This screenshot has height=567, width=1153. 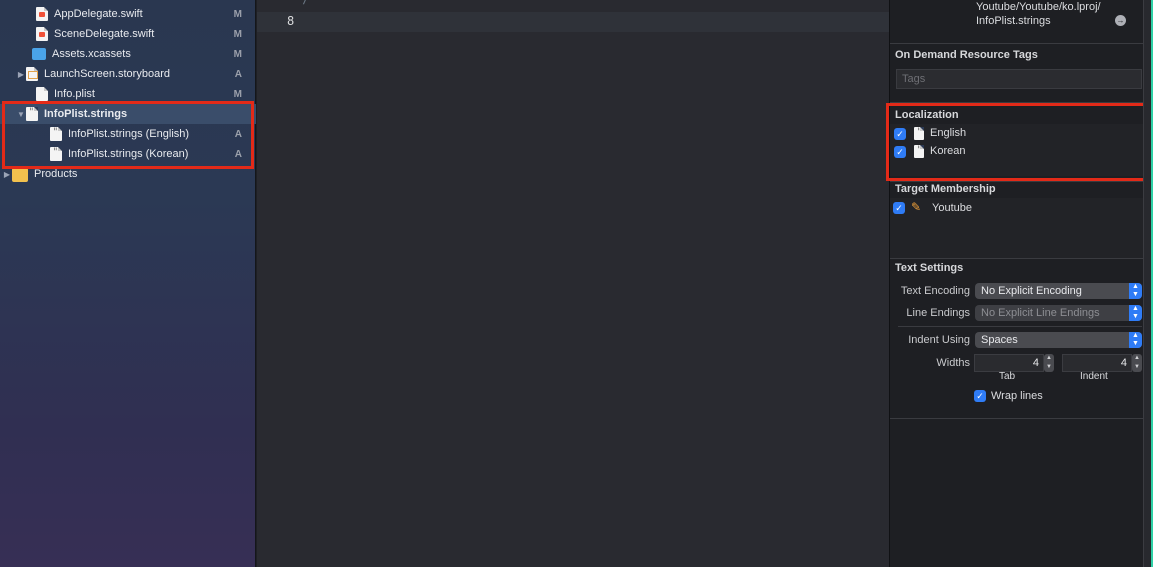 What do you see at coordinates (1097, 363) in the screenshot?
I see `indent-width-field: 4` at bounding box center [1097, 363].